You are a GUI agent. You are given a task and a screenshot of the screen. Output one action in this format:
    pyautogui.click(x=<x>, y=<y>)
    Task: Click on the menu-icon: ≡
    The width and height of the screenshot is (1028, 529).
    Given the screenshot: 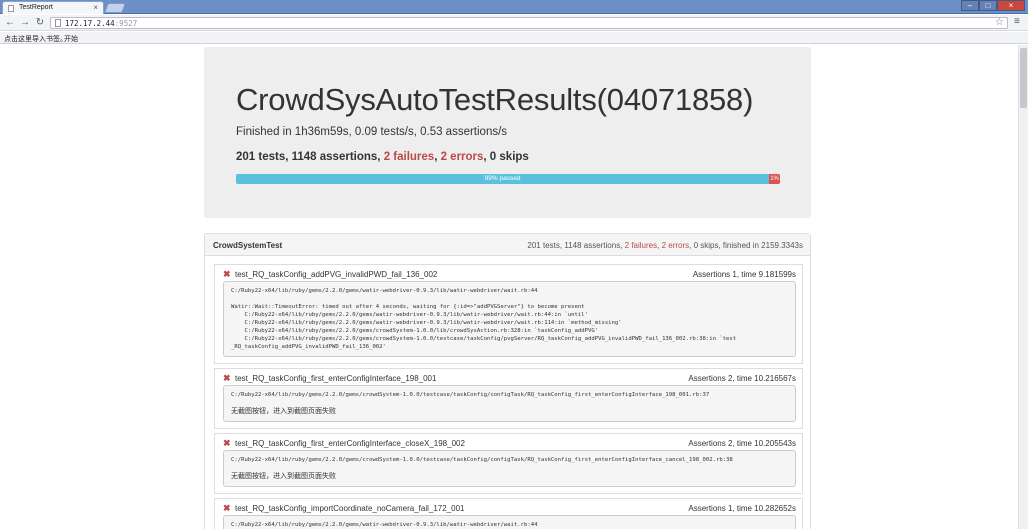 What is the action you would take?
    pyautogui.click(x=1019, y=22)
    